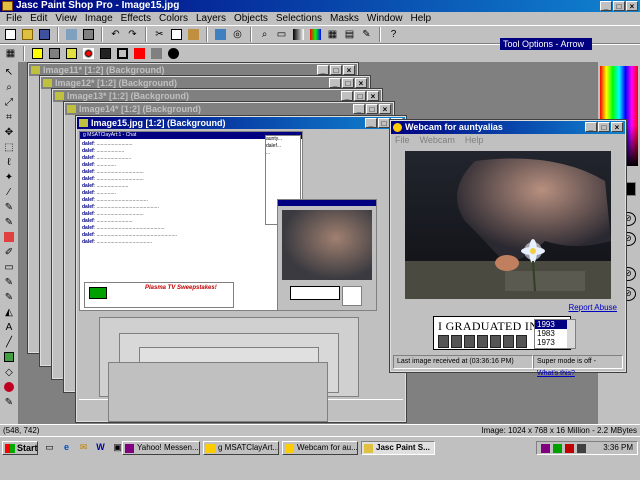 Image resolution: width=640 pixels, height=480 pixels. What do you see at coordinates (83, 448) in the screenshot?
I see `outlook-icon: ✉` at bounding box center [83, 448].